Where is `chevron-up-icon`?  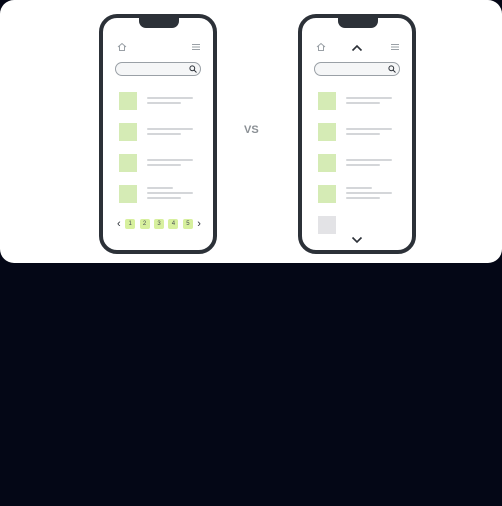 chevron-up-icon is located at coordinates (357, 48).